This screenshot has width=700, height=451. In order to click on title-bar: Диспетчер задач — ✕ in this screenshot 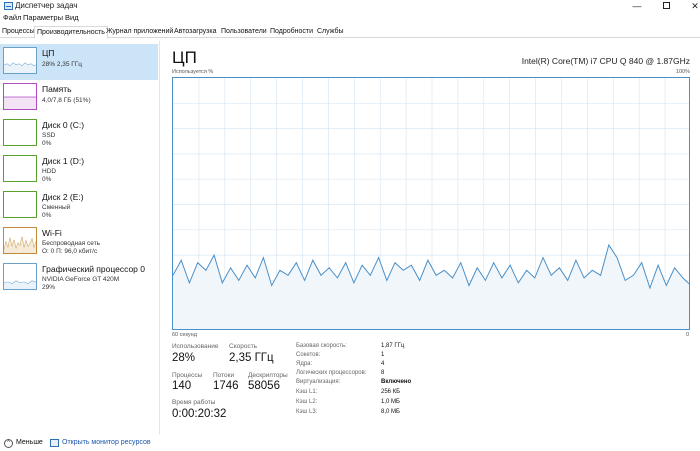, I will do `click(350, 6)`.